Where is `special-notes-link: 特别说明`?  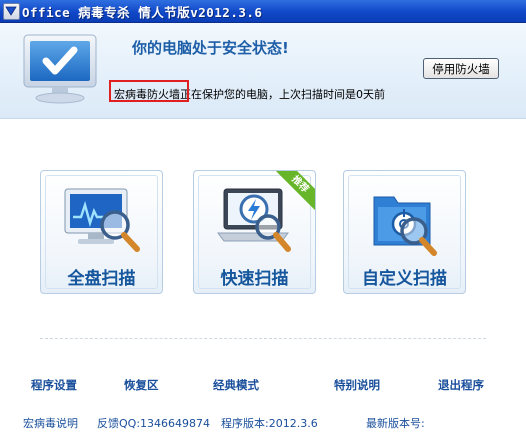
special-notes-link: 特别说明 is located at coordinates (357, 385).